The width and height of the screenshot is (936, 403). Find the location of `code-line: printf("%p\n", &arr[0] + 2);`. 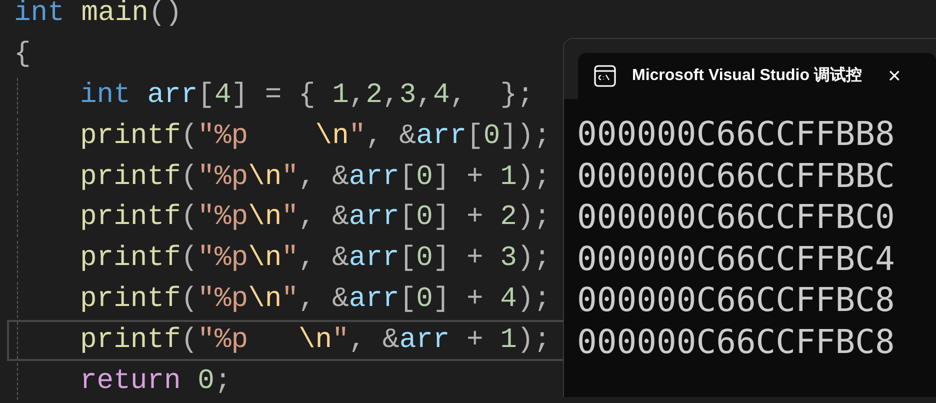

code-line: printf("%p\n", &arr[0] + 2); is located at coordinates (315, 218).